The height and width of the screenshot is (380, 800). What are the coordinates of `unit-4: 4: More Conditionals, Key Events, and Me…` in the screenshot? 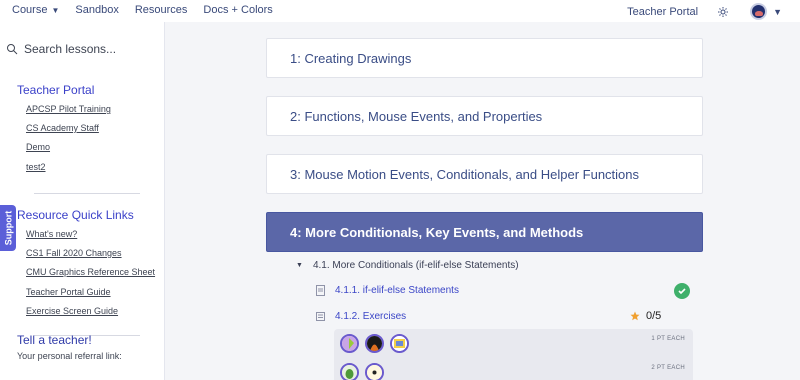 It's located at (484, 232).